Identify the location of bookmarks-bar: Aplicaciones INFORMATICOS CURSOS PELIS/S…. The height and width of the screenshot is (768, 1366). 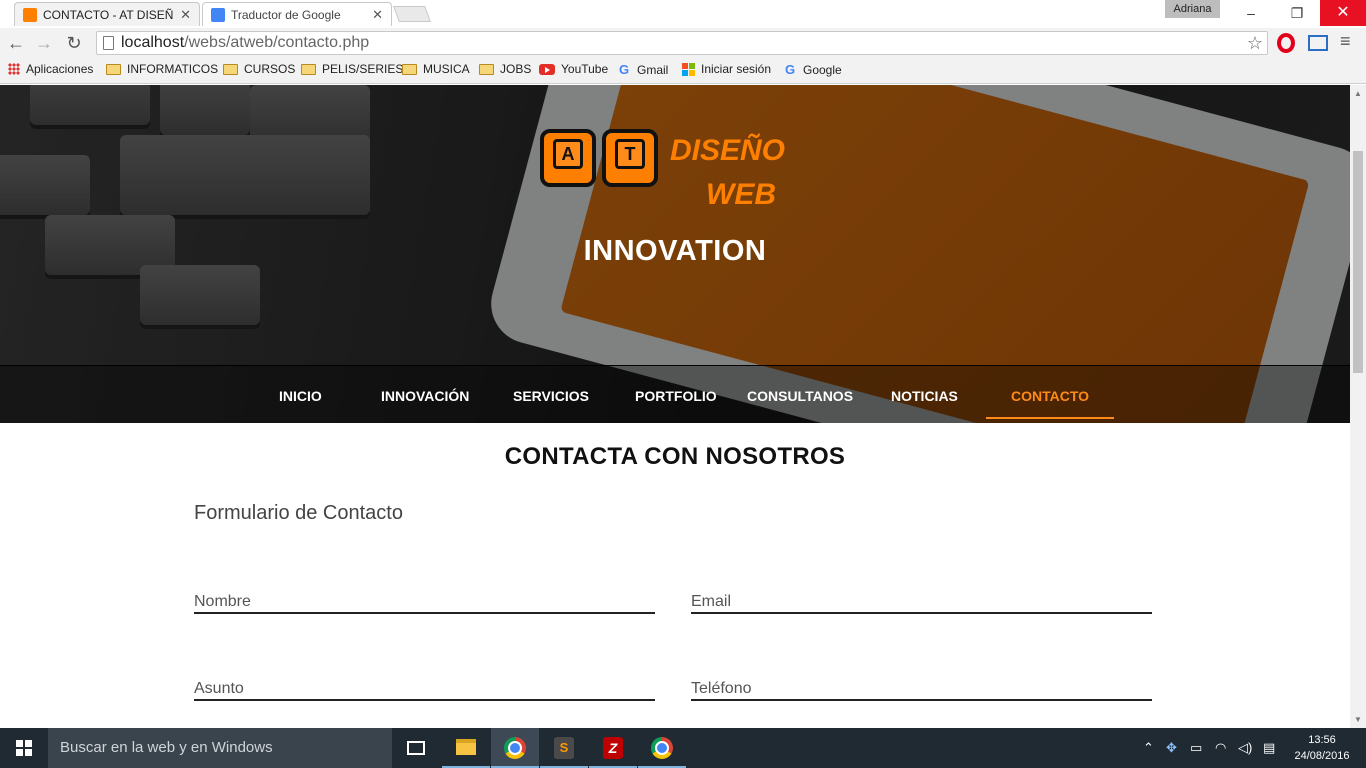
(683, 71).